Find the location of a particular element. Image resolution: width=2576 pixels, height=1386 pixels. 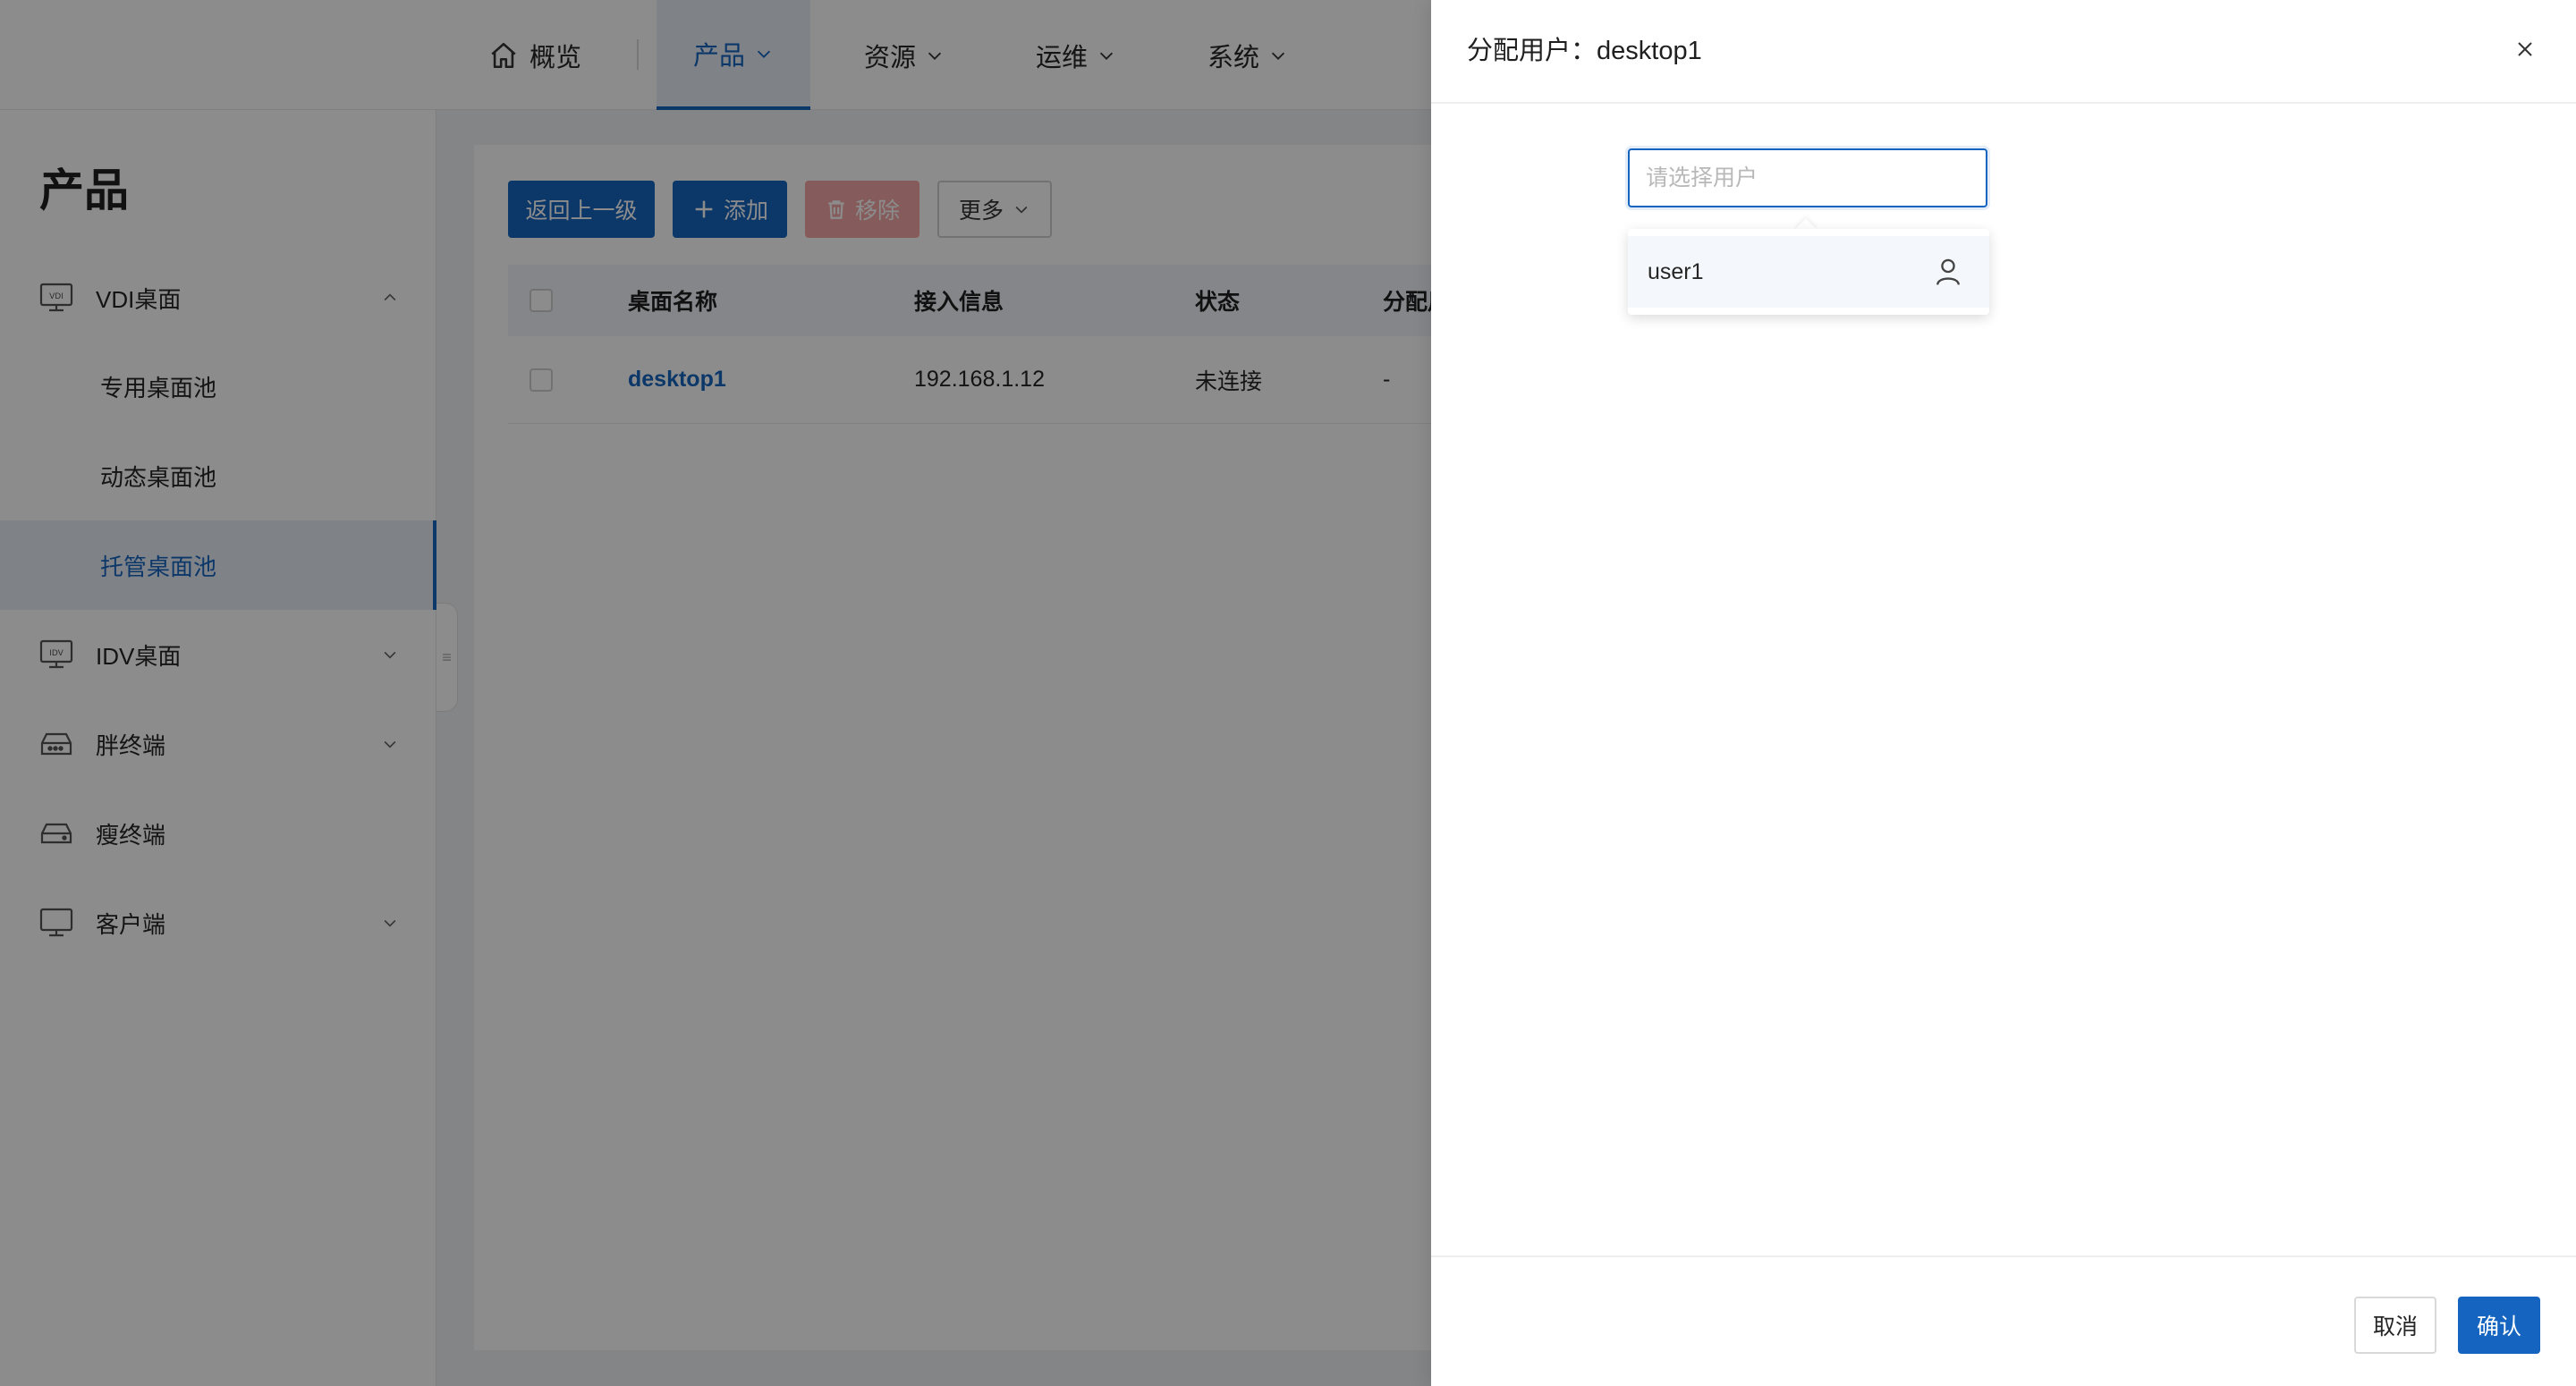

user-dropdown: user1 is located at coordinates (1808, 272).